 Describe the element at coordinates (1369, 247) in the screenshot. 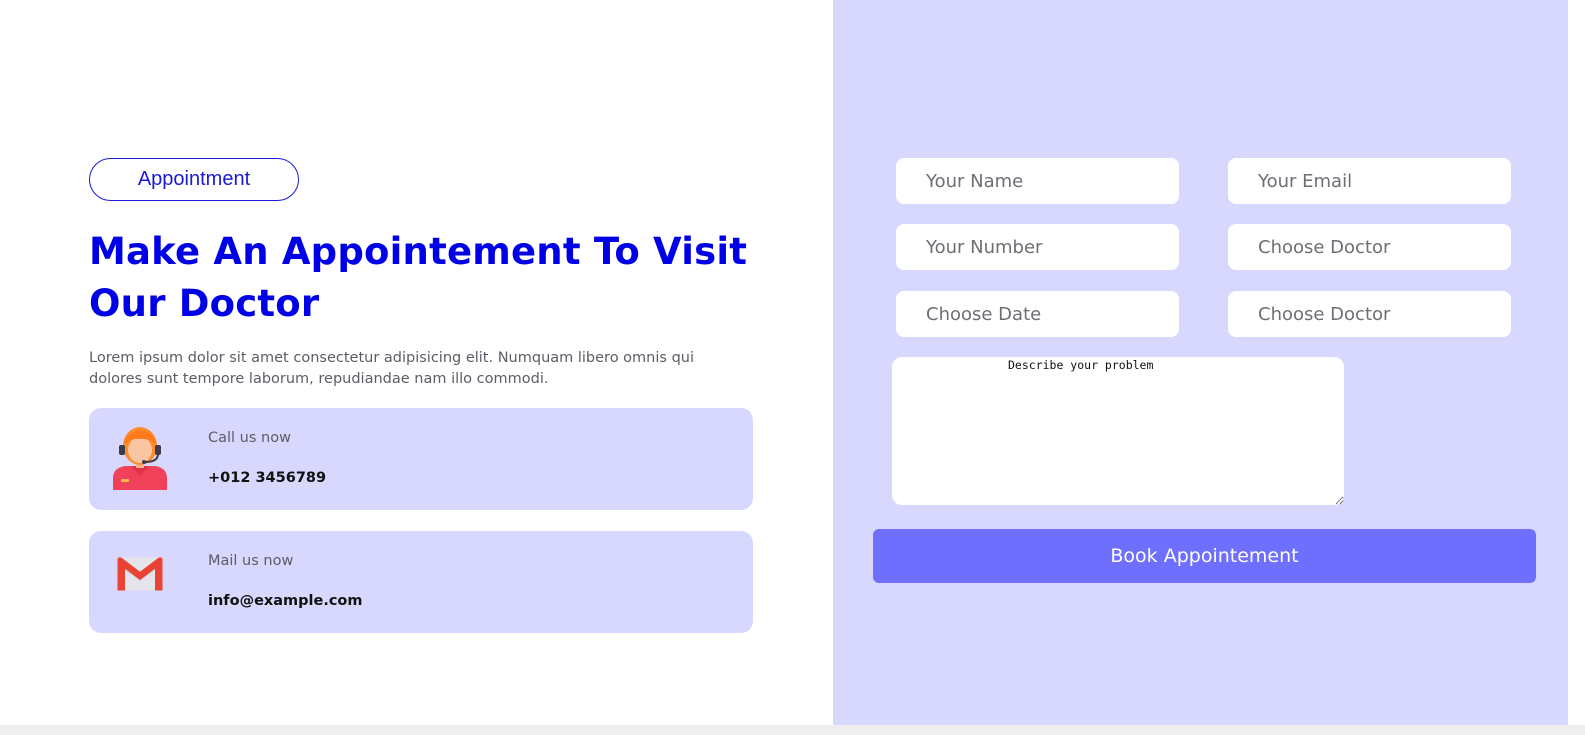

I see `choose-doctor-input` at that location.